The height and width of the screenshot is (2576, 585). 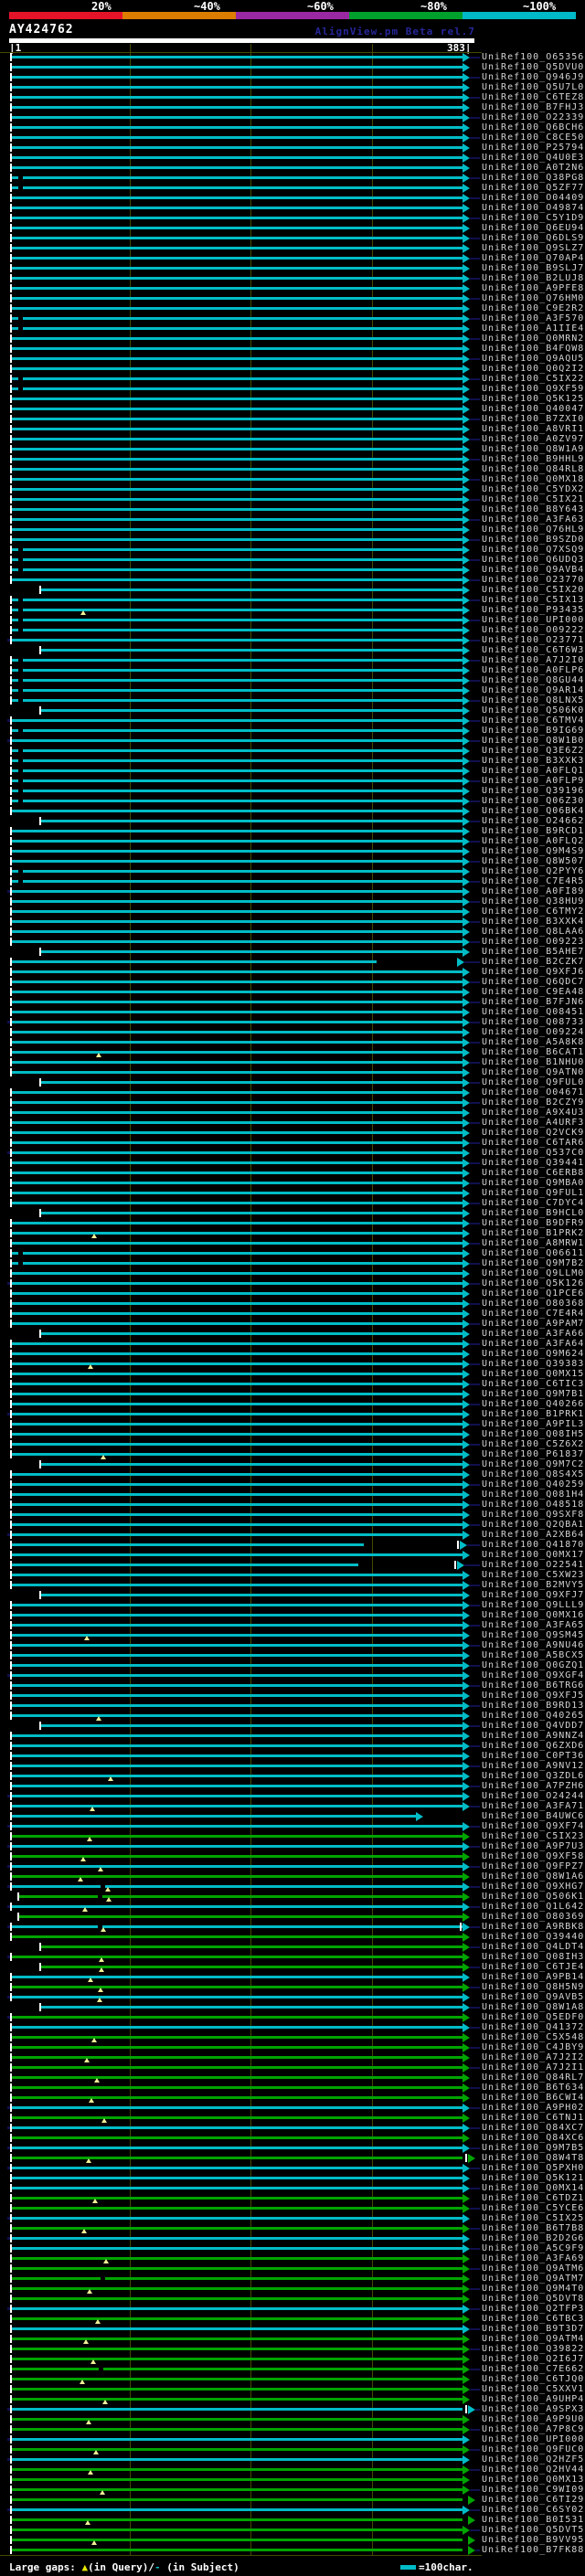 What do you see at coordinates (534, 1143) in the screenshot?
I see `hit-label: UniRef100_C6TAR6` at bounding box center [534, 1143].